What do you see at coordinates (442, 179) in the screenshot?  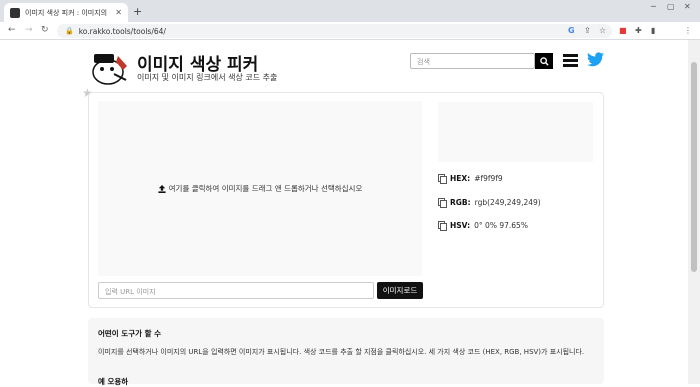 I see `copy-hex-icon` at bounding box center [442, 179].